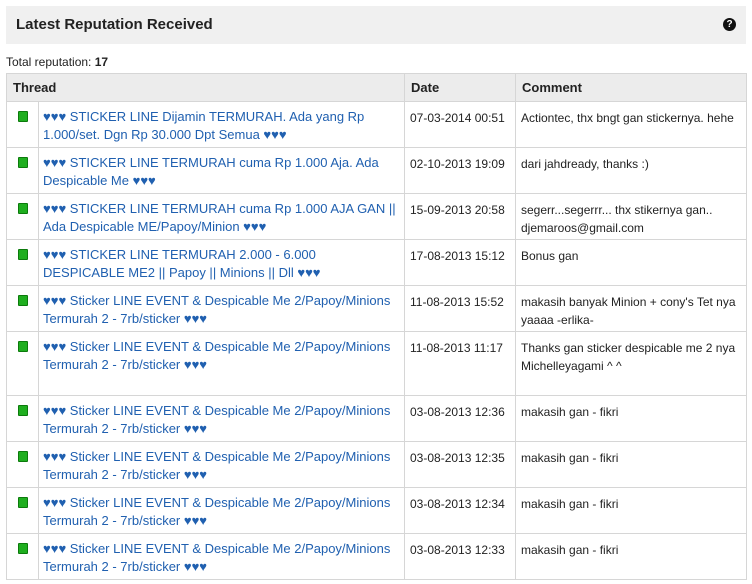  I want to click on column-header-date: Date, so click(460, 87).